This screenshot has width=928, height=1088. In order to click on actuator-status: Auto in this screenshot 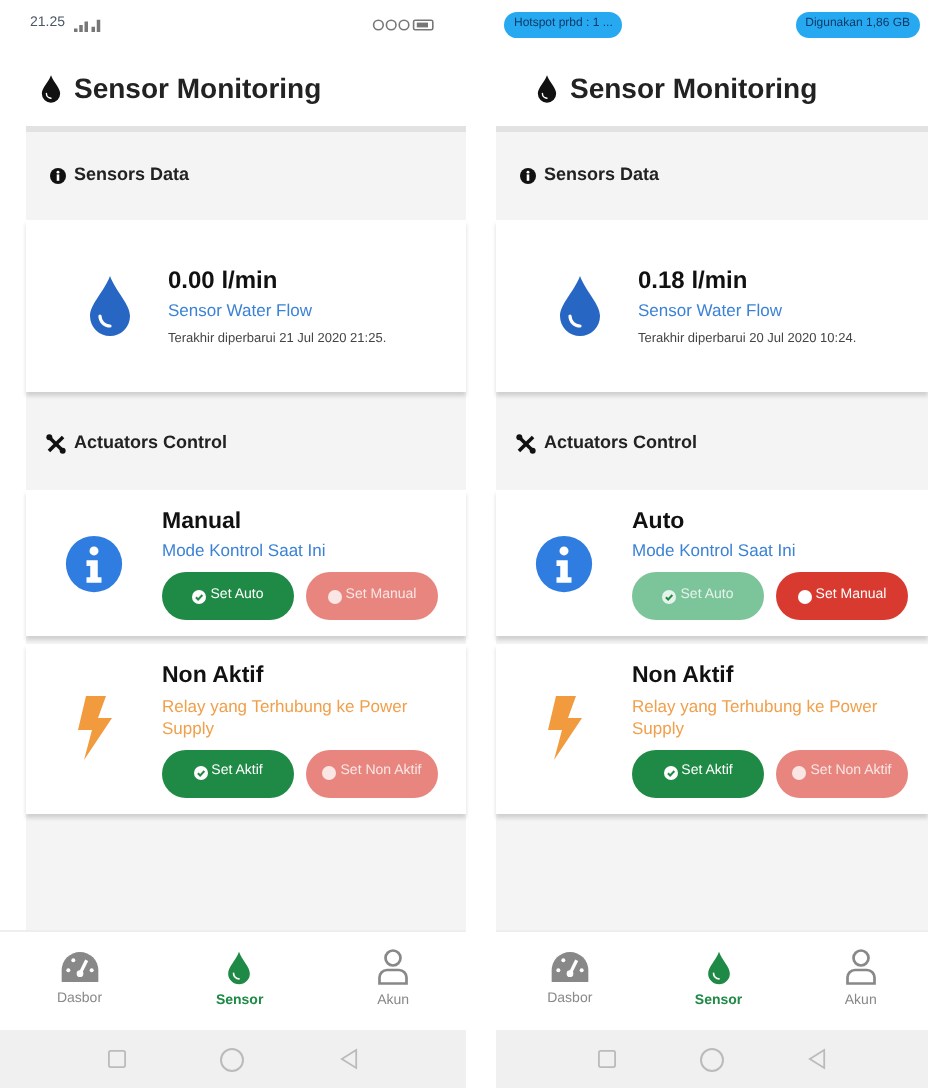, I will do `click(659, 523)`.